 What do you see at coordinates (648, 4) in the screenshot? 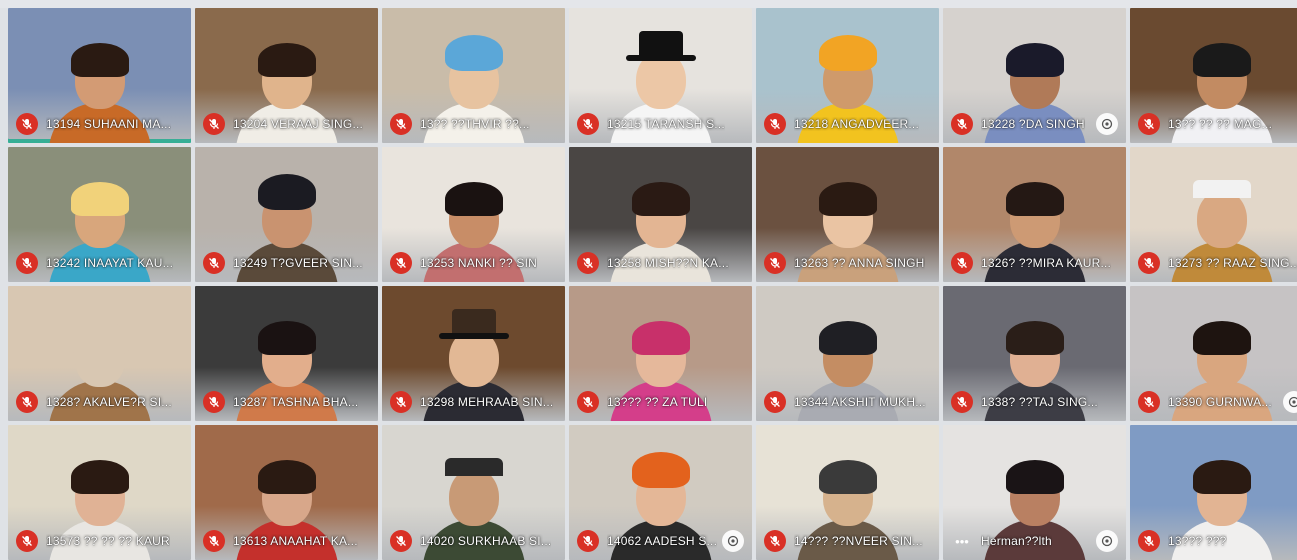
I see `grid-top-edge` at bounding box center [648, 4].